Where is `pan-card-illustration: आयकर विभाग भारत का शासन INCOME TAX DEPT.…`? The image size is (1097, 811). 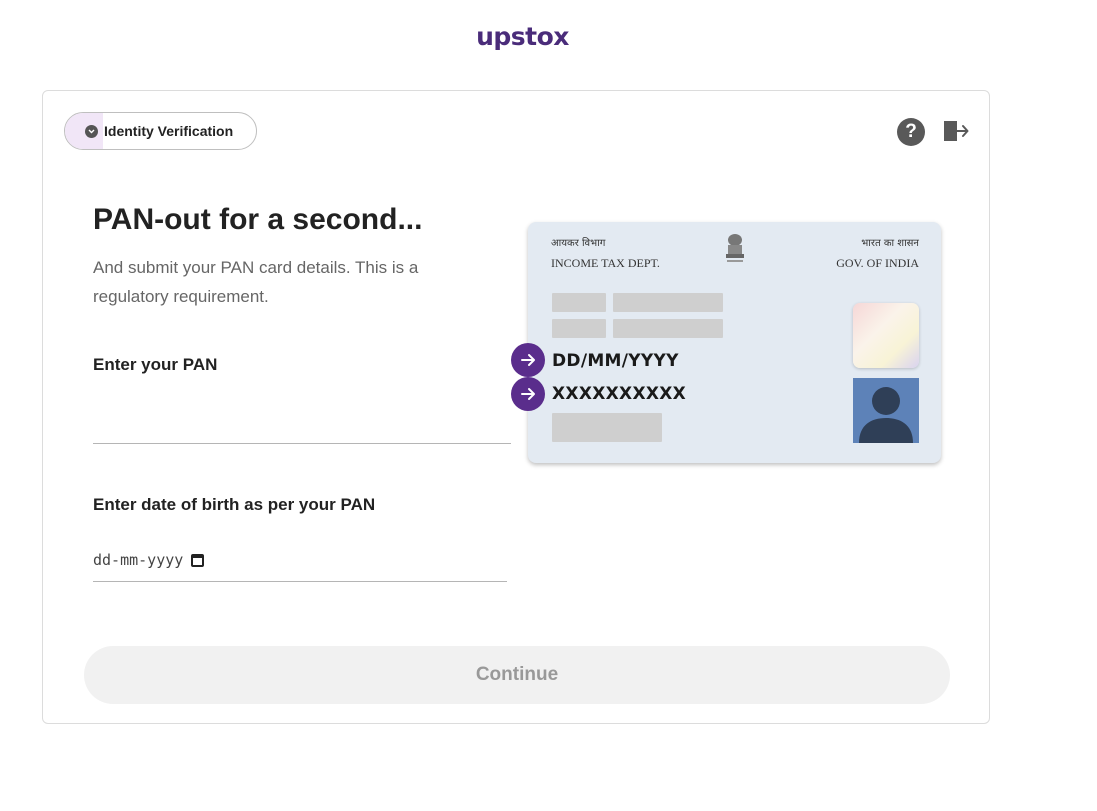 pan-card-illustration: आयकर विभाग भारत का शासन INCOME TAX DEPT.… is located at coordinates (726, 342).